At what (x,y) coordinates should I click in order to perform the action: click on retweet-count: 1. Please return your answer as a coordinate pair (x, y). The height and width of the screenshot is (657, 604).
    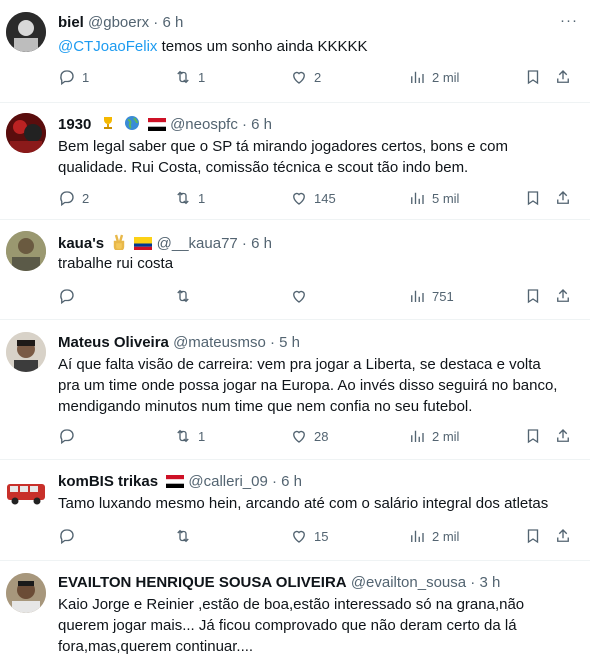
    Looking at the image, I should click on (202, 77).